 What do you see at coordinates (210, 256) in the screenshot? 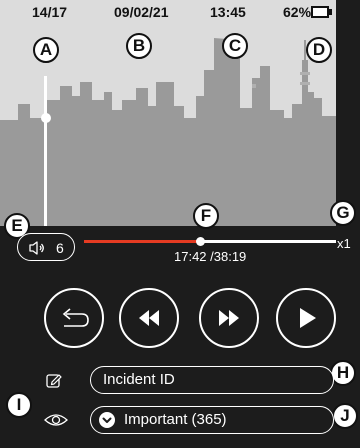
I see `time-readout: 17:42 /38:19` at bounding box center [210, 256].